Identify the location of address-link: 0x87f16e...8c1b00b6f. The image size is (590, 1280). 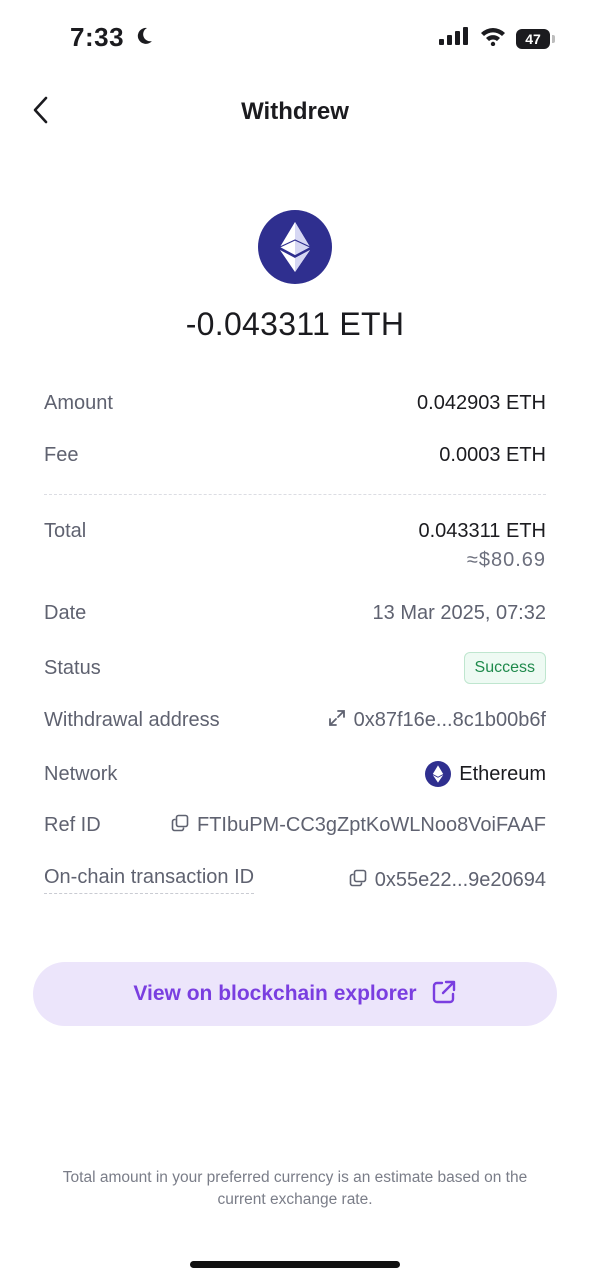
(437, 720).